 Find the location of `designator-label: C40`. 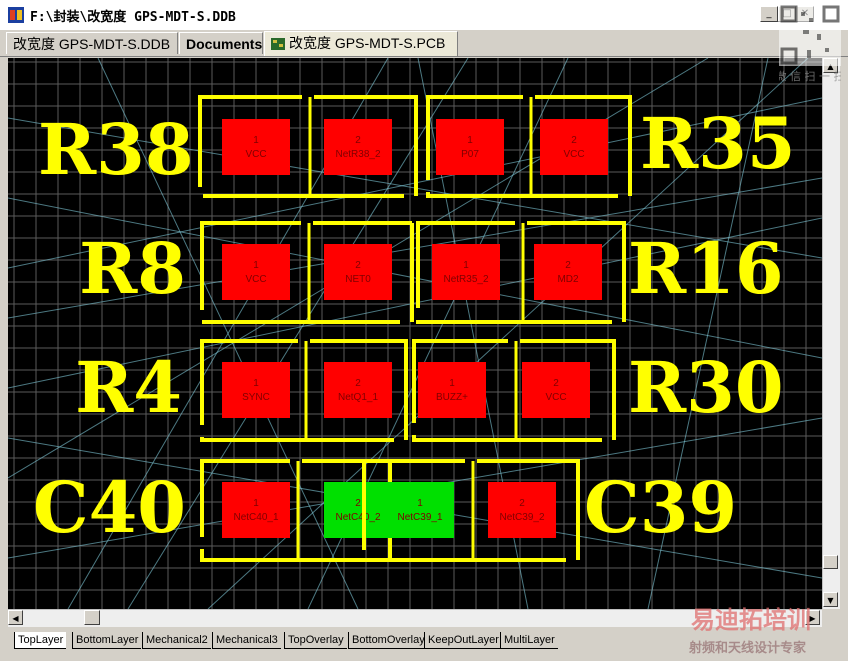

designator-label: C40 is located at coordinates (109, 507).